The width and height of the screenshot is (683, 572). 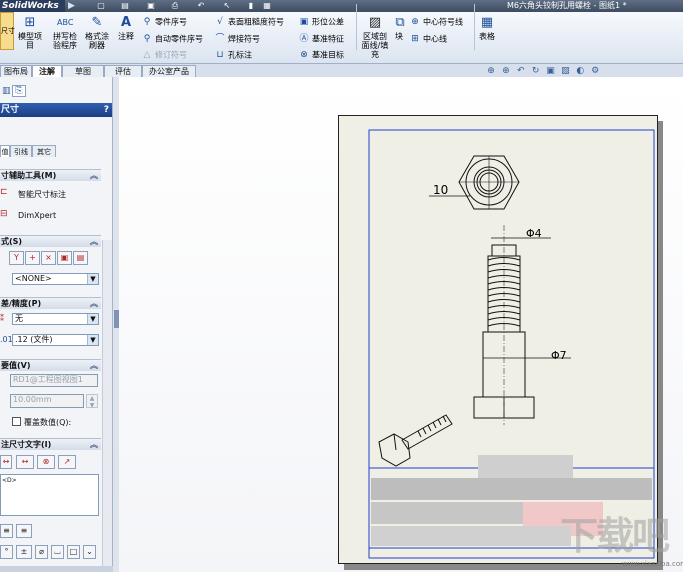 What do you see at coordinates (16, 258) in the screenshot?
I see `apply-style-icon: Y` at bounding box center [16, 258].